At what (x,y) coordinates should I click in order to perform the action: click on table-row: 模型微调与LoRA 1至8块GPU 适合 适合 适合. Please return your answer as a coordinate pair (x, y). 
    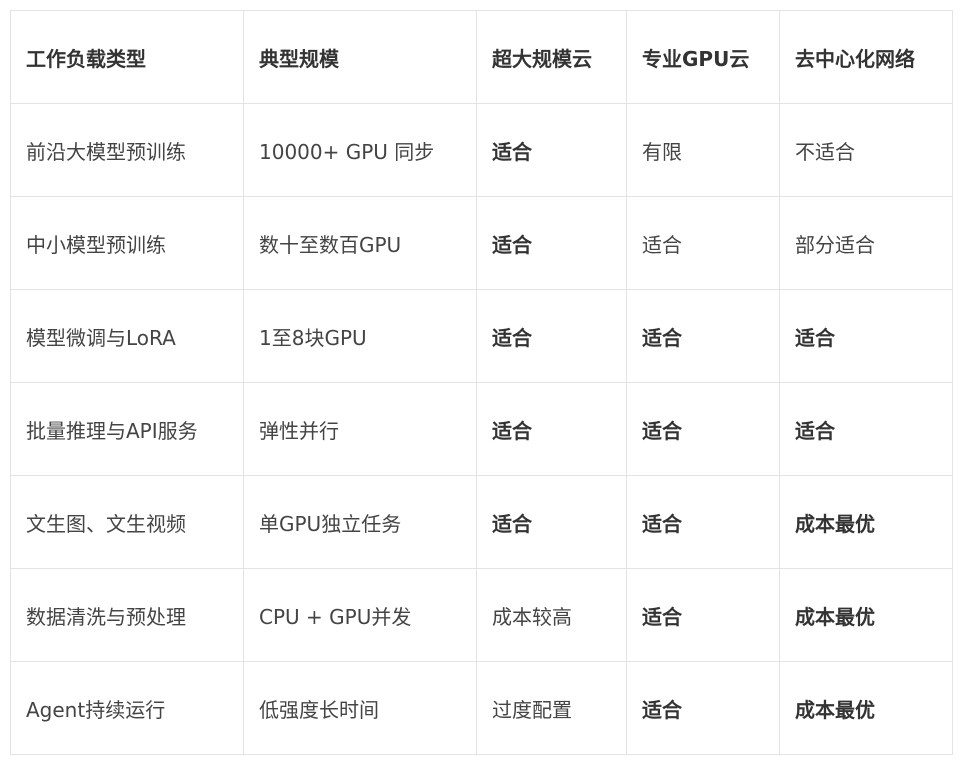
    Looking at the image, I should click on (481, 336).